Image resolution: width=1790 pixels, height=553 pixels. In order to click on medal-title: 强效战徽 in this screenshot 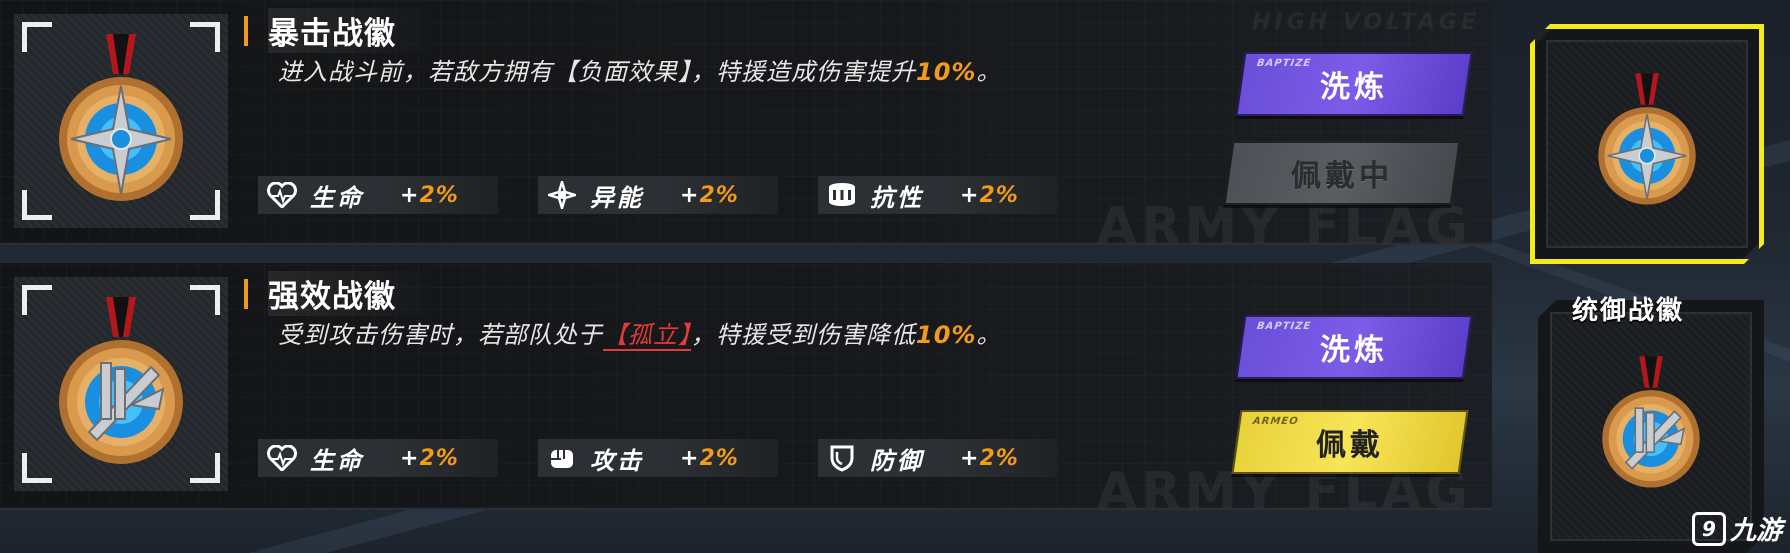, I will do `click(352, 293)`.